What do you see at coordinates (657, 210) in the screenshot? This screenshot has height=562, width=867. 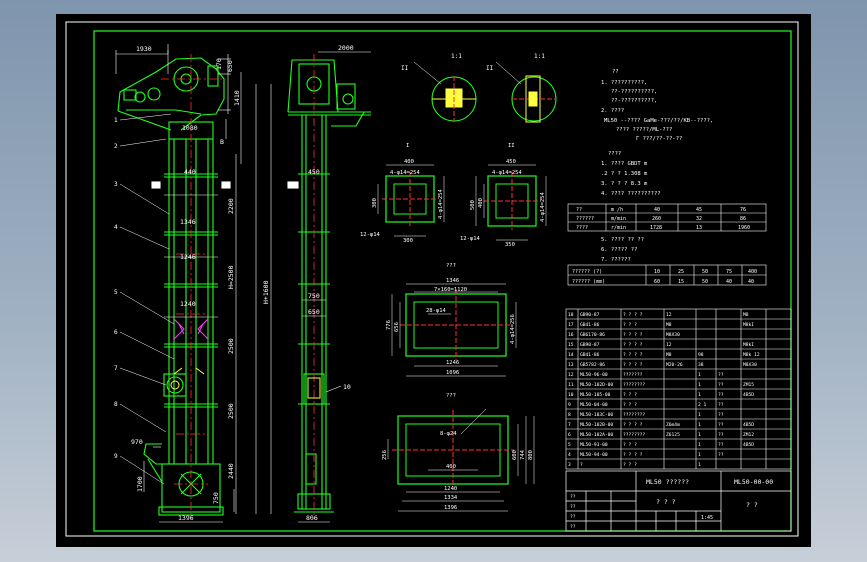 I see `pt1-r0-c2: 40` at bounding box center [657, 210].